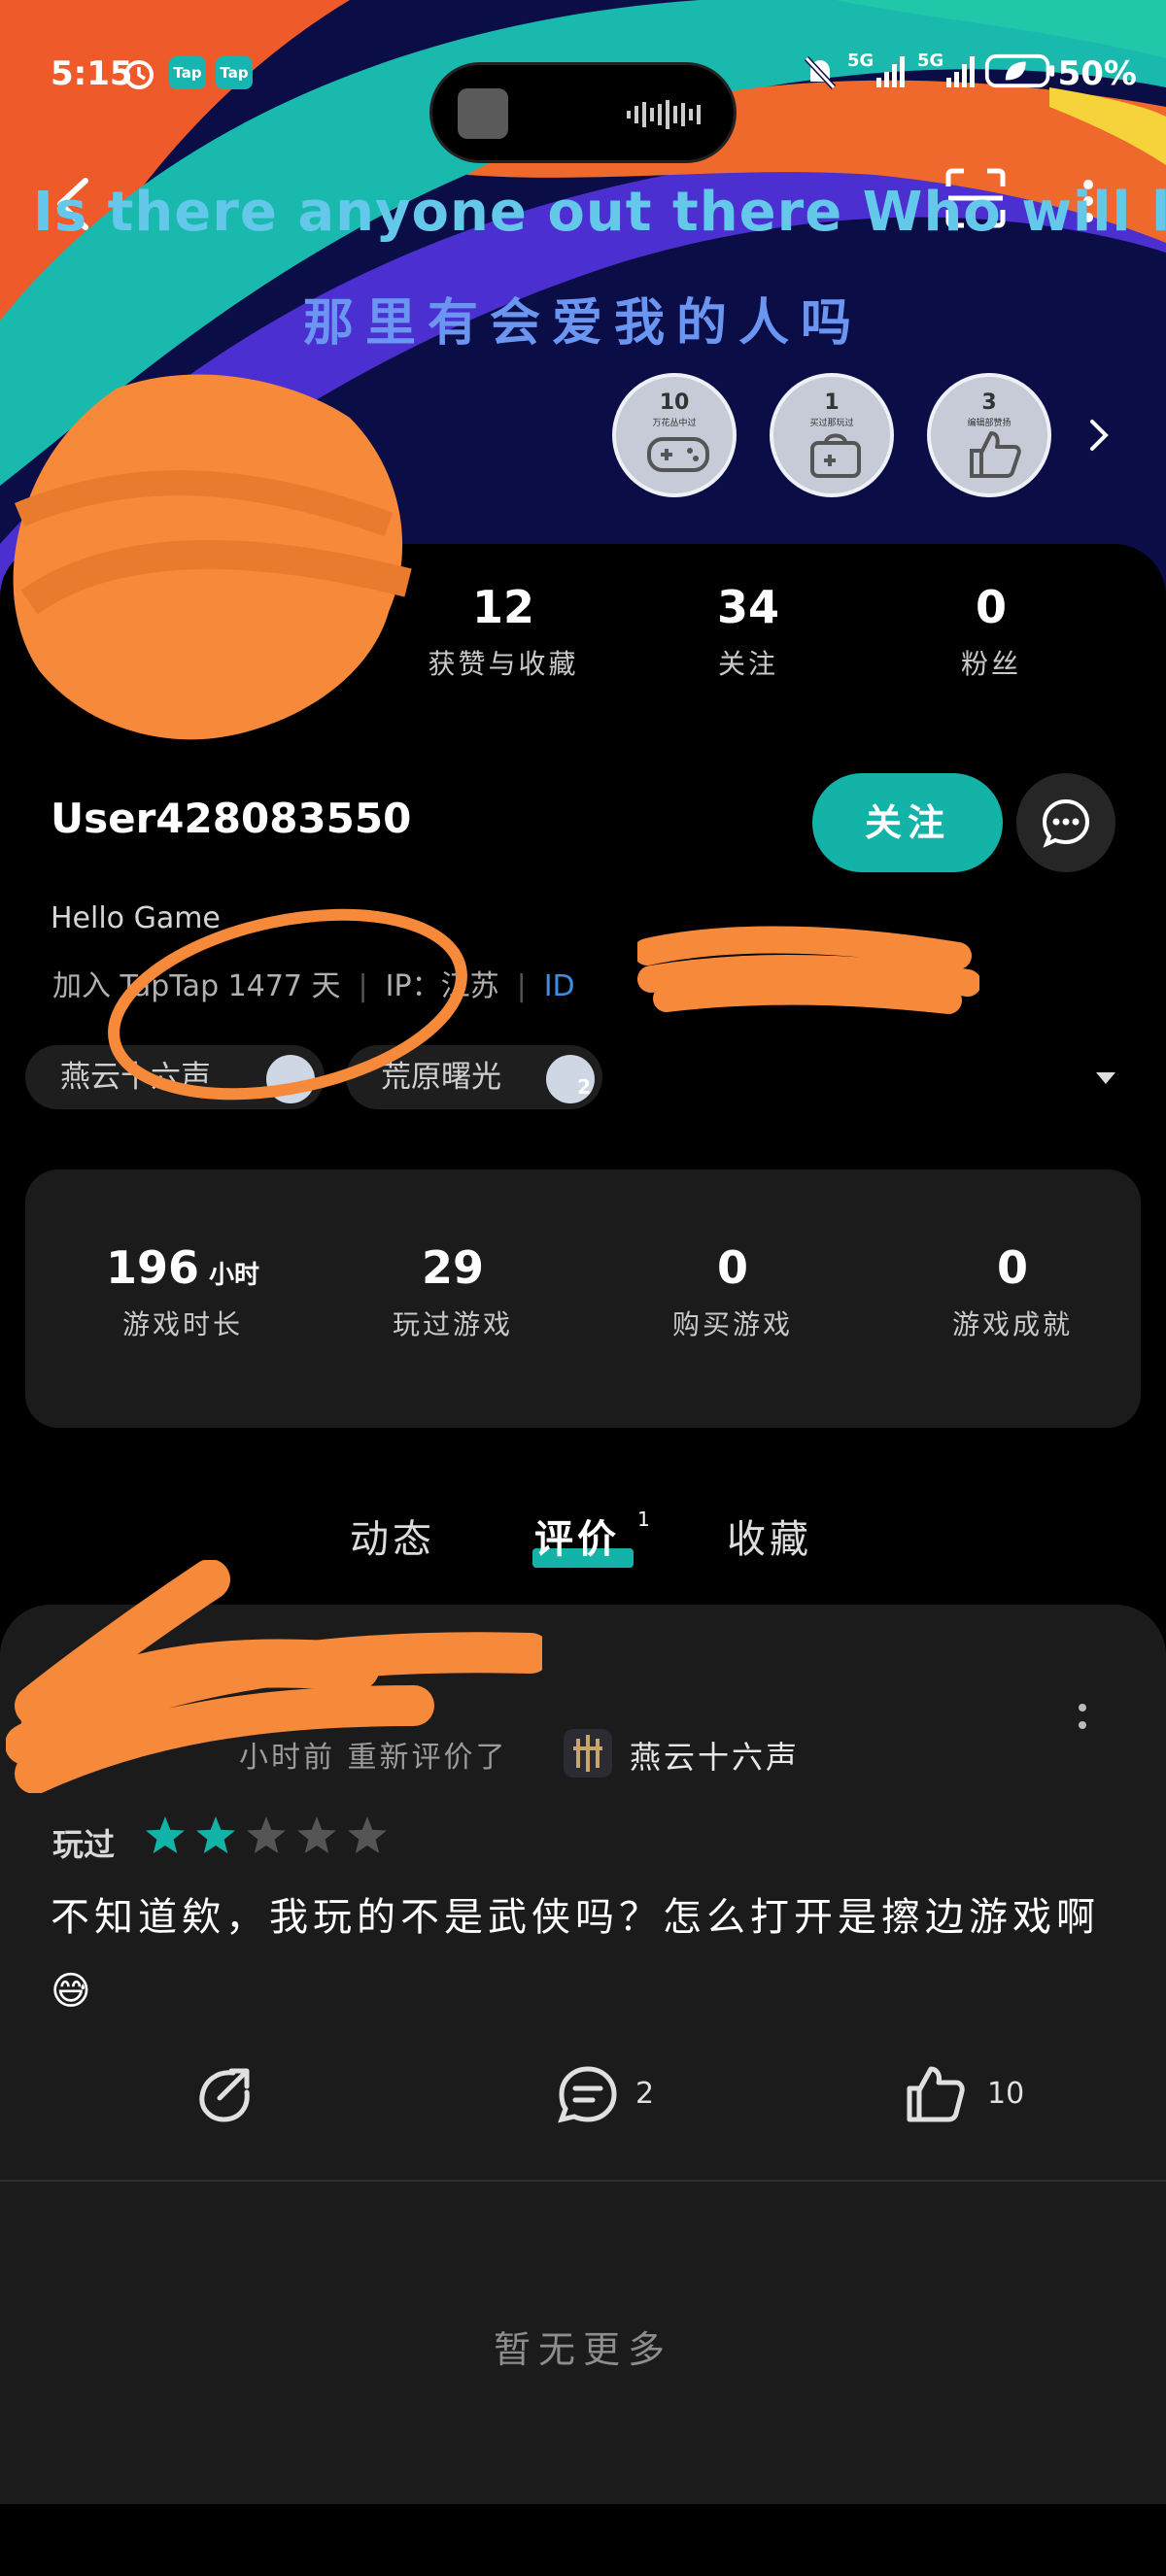 The image size is (1166, 2576). I want to click on game-tag: 荒原曙光 2, so click(474, 1077).